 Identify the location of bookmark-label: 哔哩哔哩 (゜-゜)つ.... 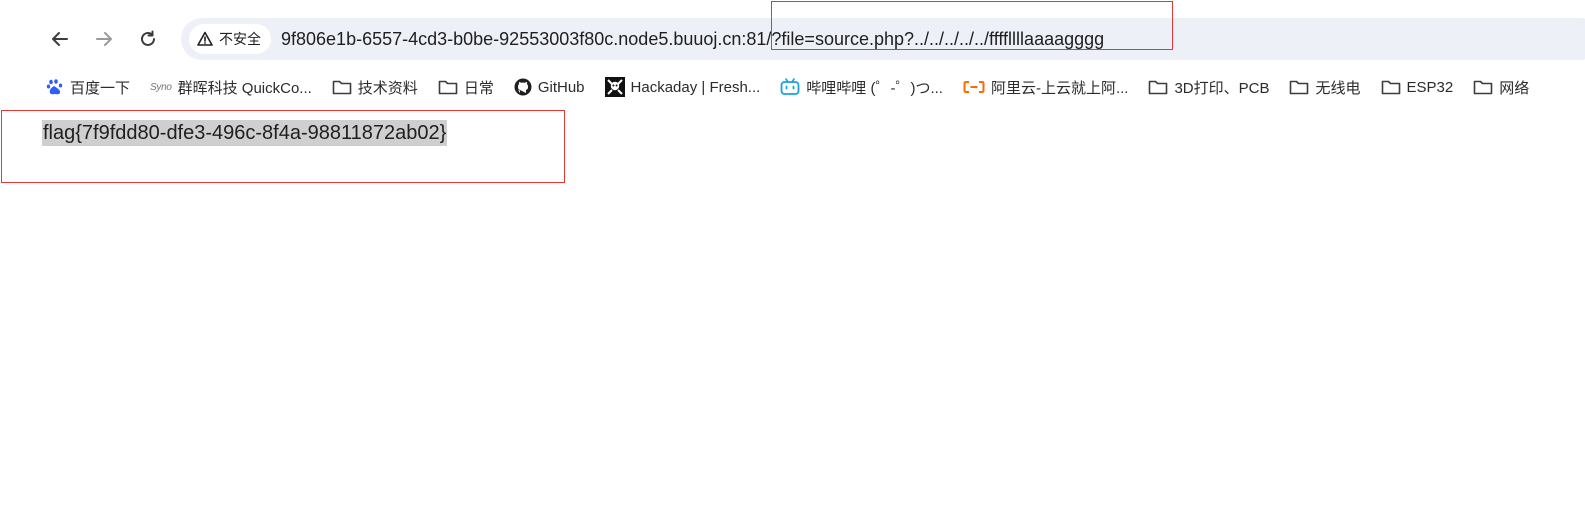
(874, 88).